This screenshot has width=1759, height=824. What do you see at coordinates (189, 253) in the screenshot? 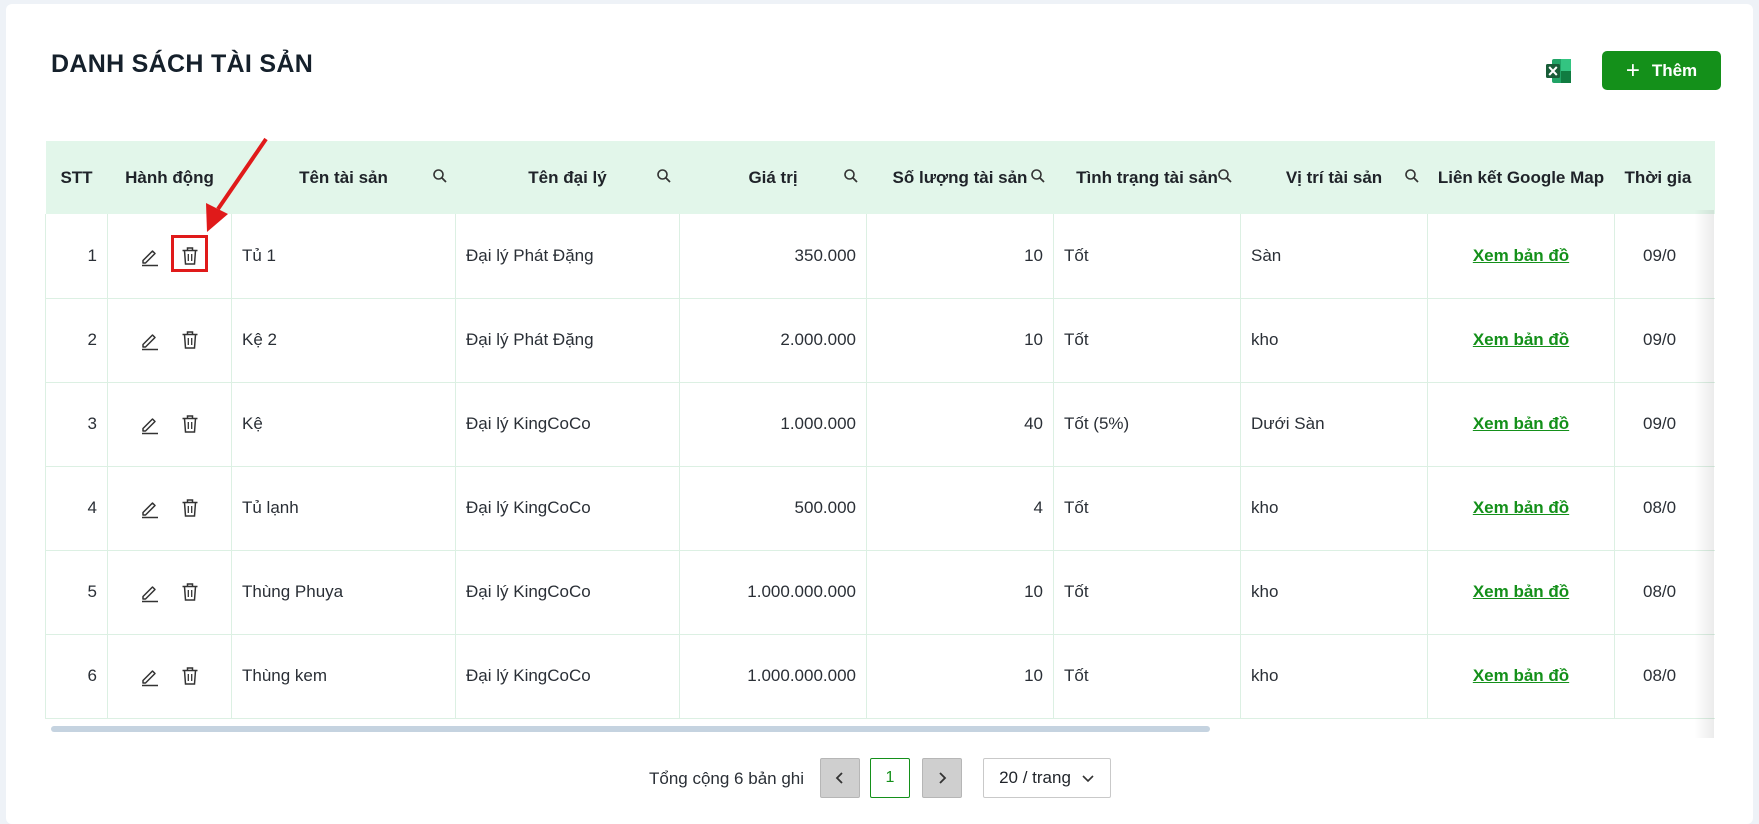
I see `delete-highlight-box` at bounding box center [189, 253].